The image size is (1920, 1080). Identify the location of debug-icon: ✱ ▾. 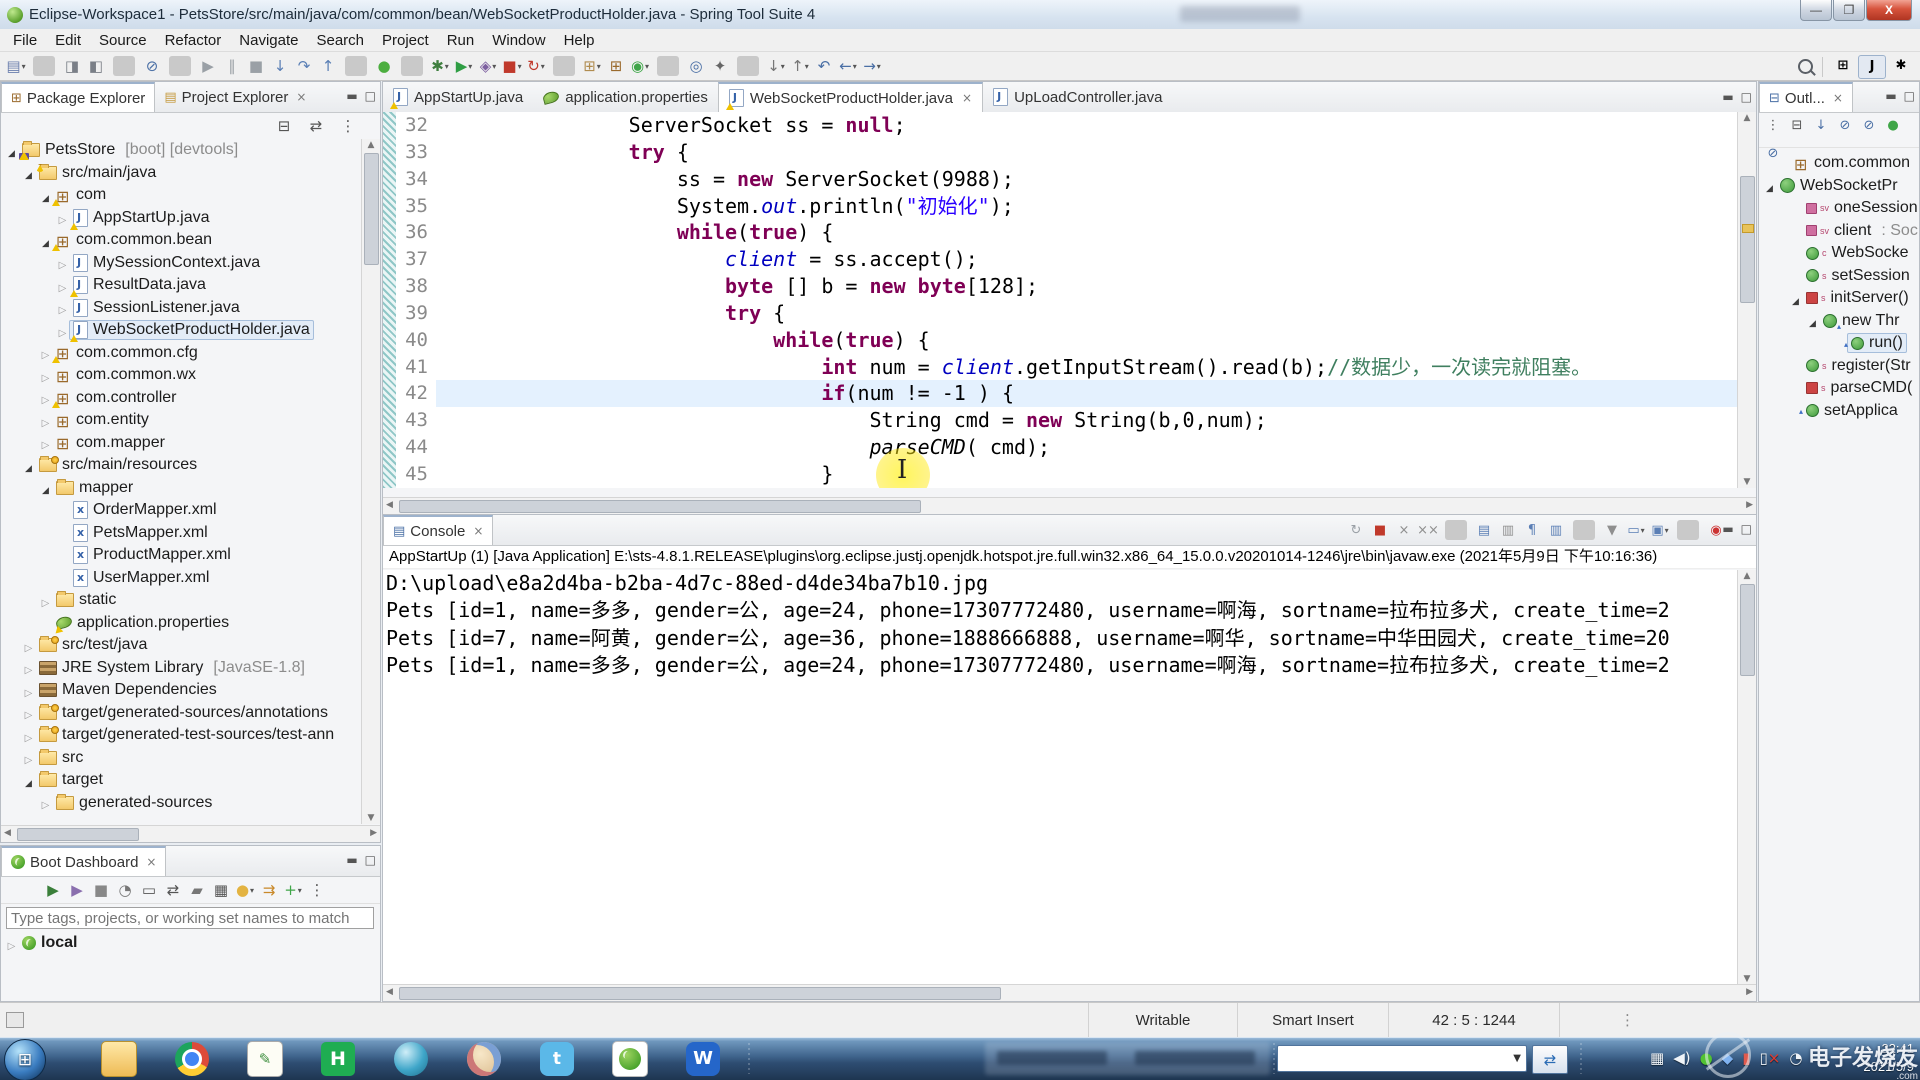
(440, 66).